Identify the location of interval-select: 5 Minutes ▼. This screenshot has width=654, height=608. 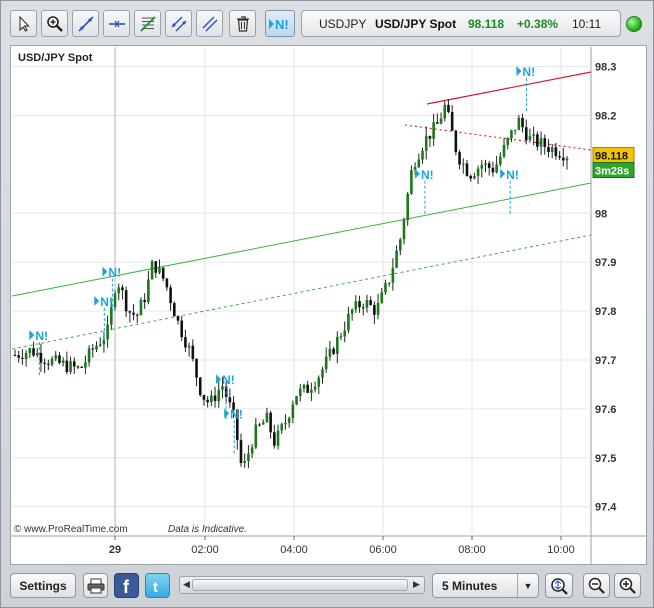
(485, 585).